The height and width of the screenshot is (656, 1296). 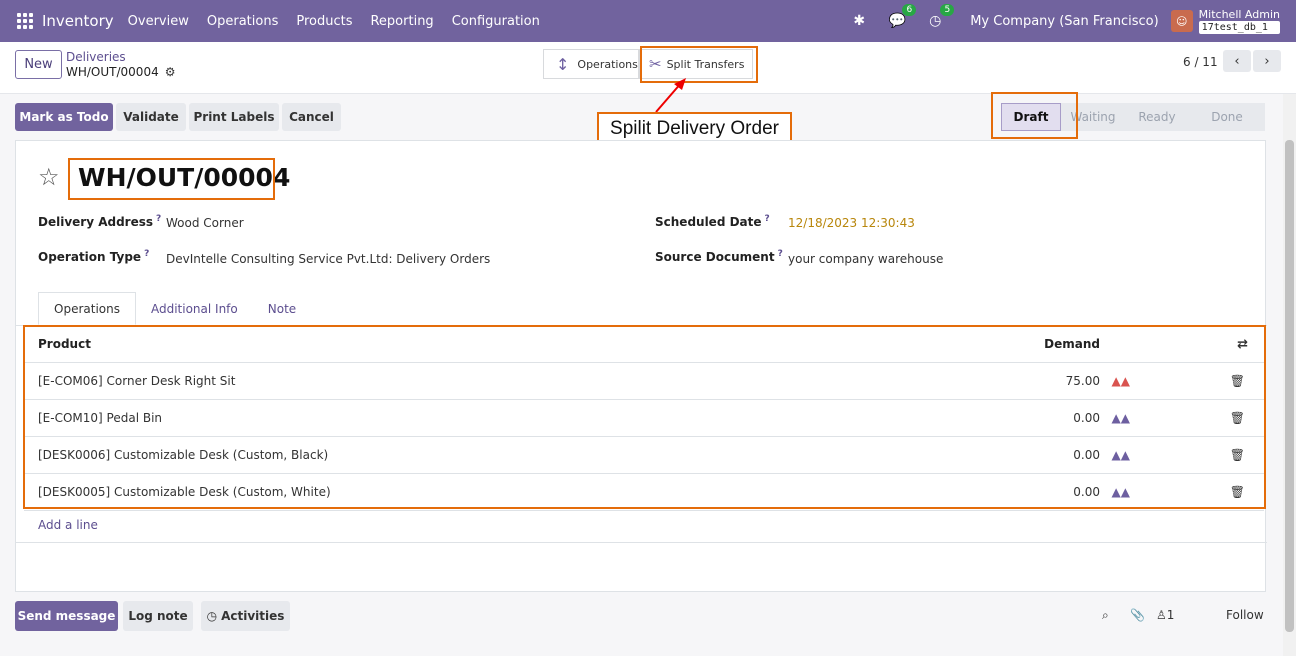 What do you see at coordinates (496, 21) in the screenshot?
I see `menu-configuration: Configuration` at bounding box center [496, 21].